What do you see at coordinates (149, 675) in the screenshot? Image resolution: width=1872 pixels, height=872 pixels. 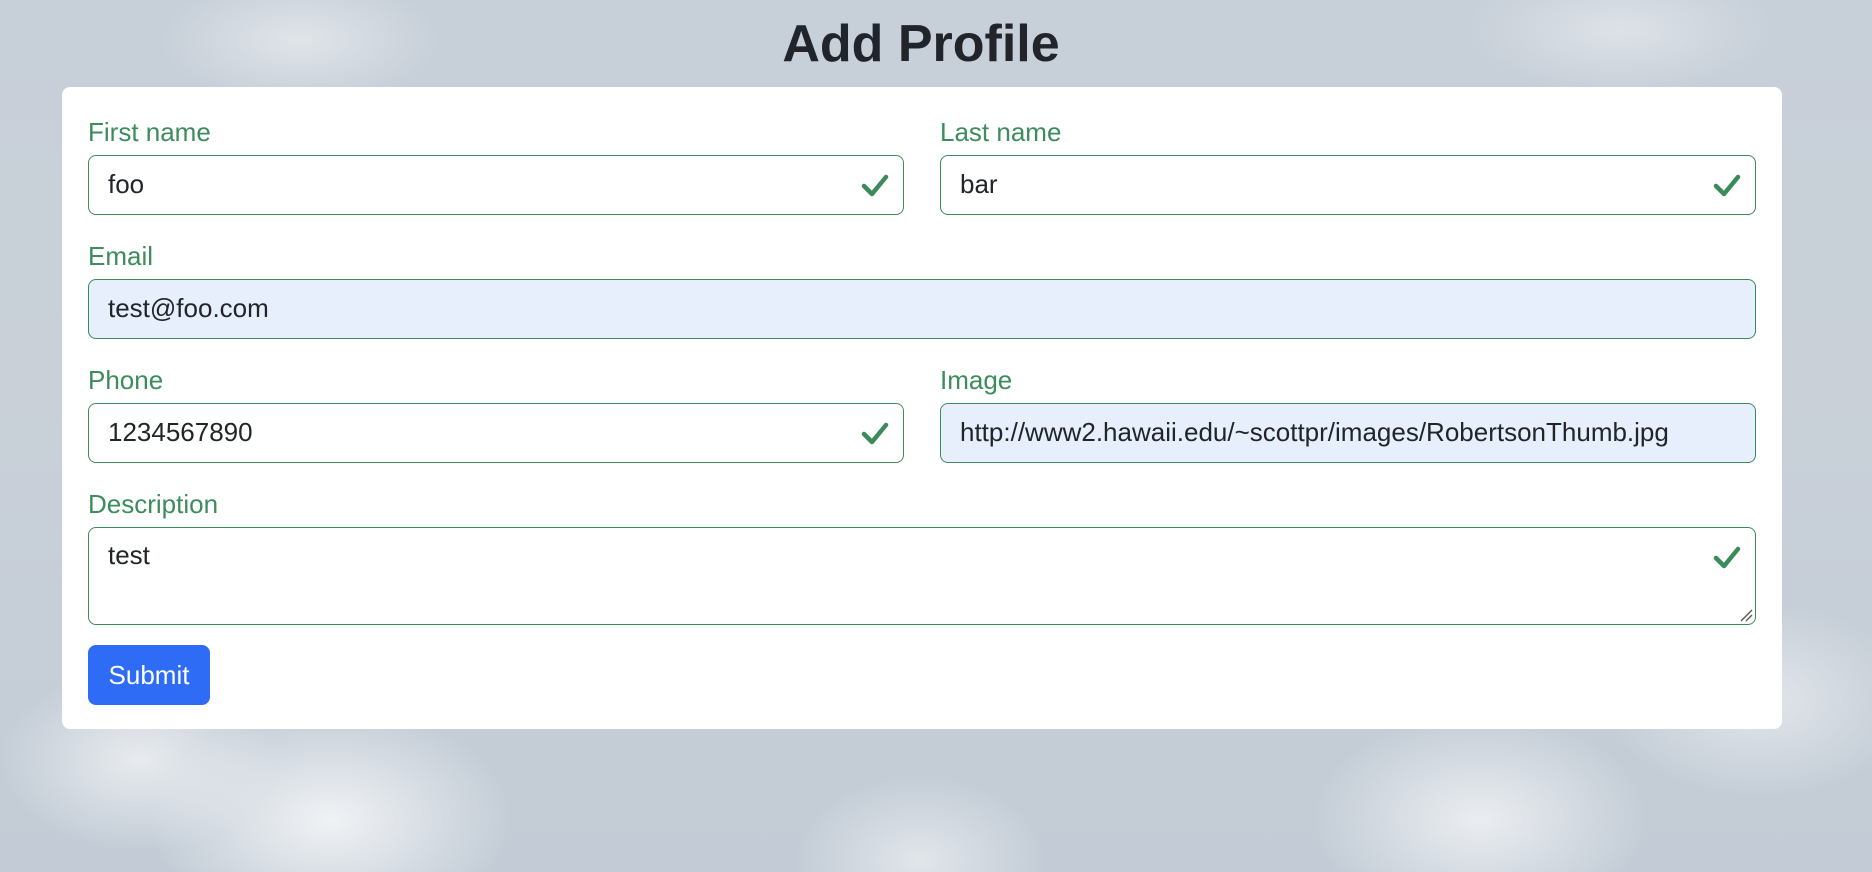 I see `submit-button: Submit` at bounding box center [149, 675].